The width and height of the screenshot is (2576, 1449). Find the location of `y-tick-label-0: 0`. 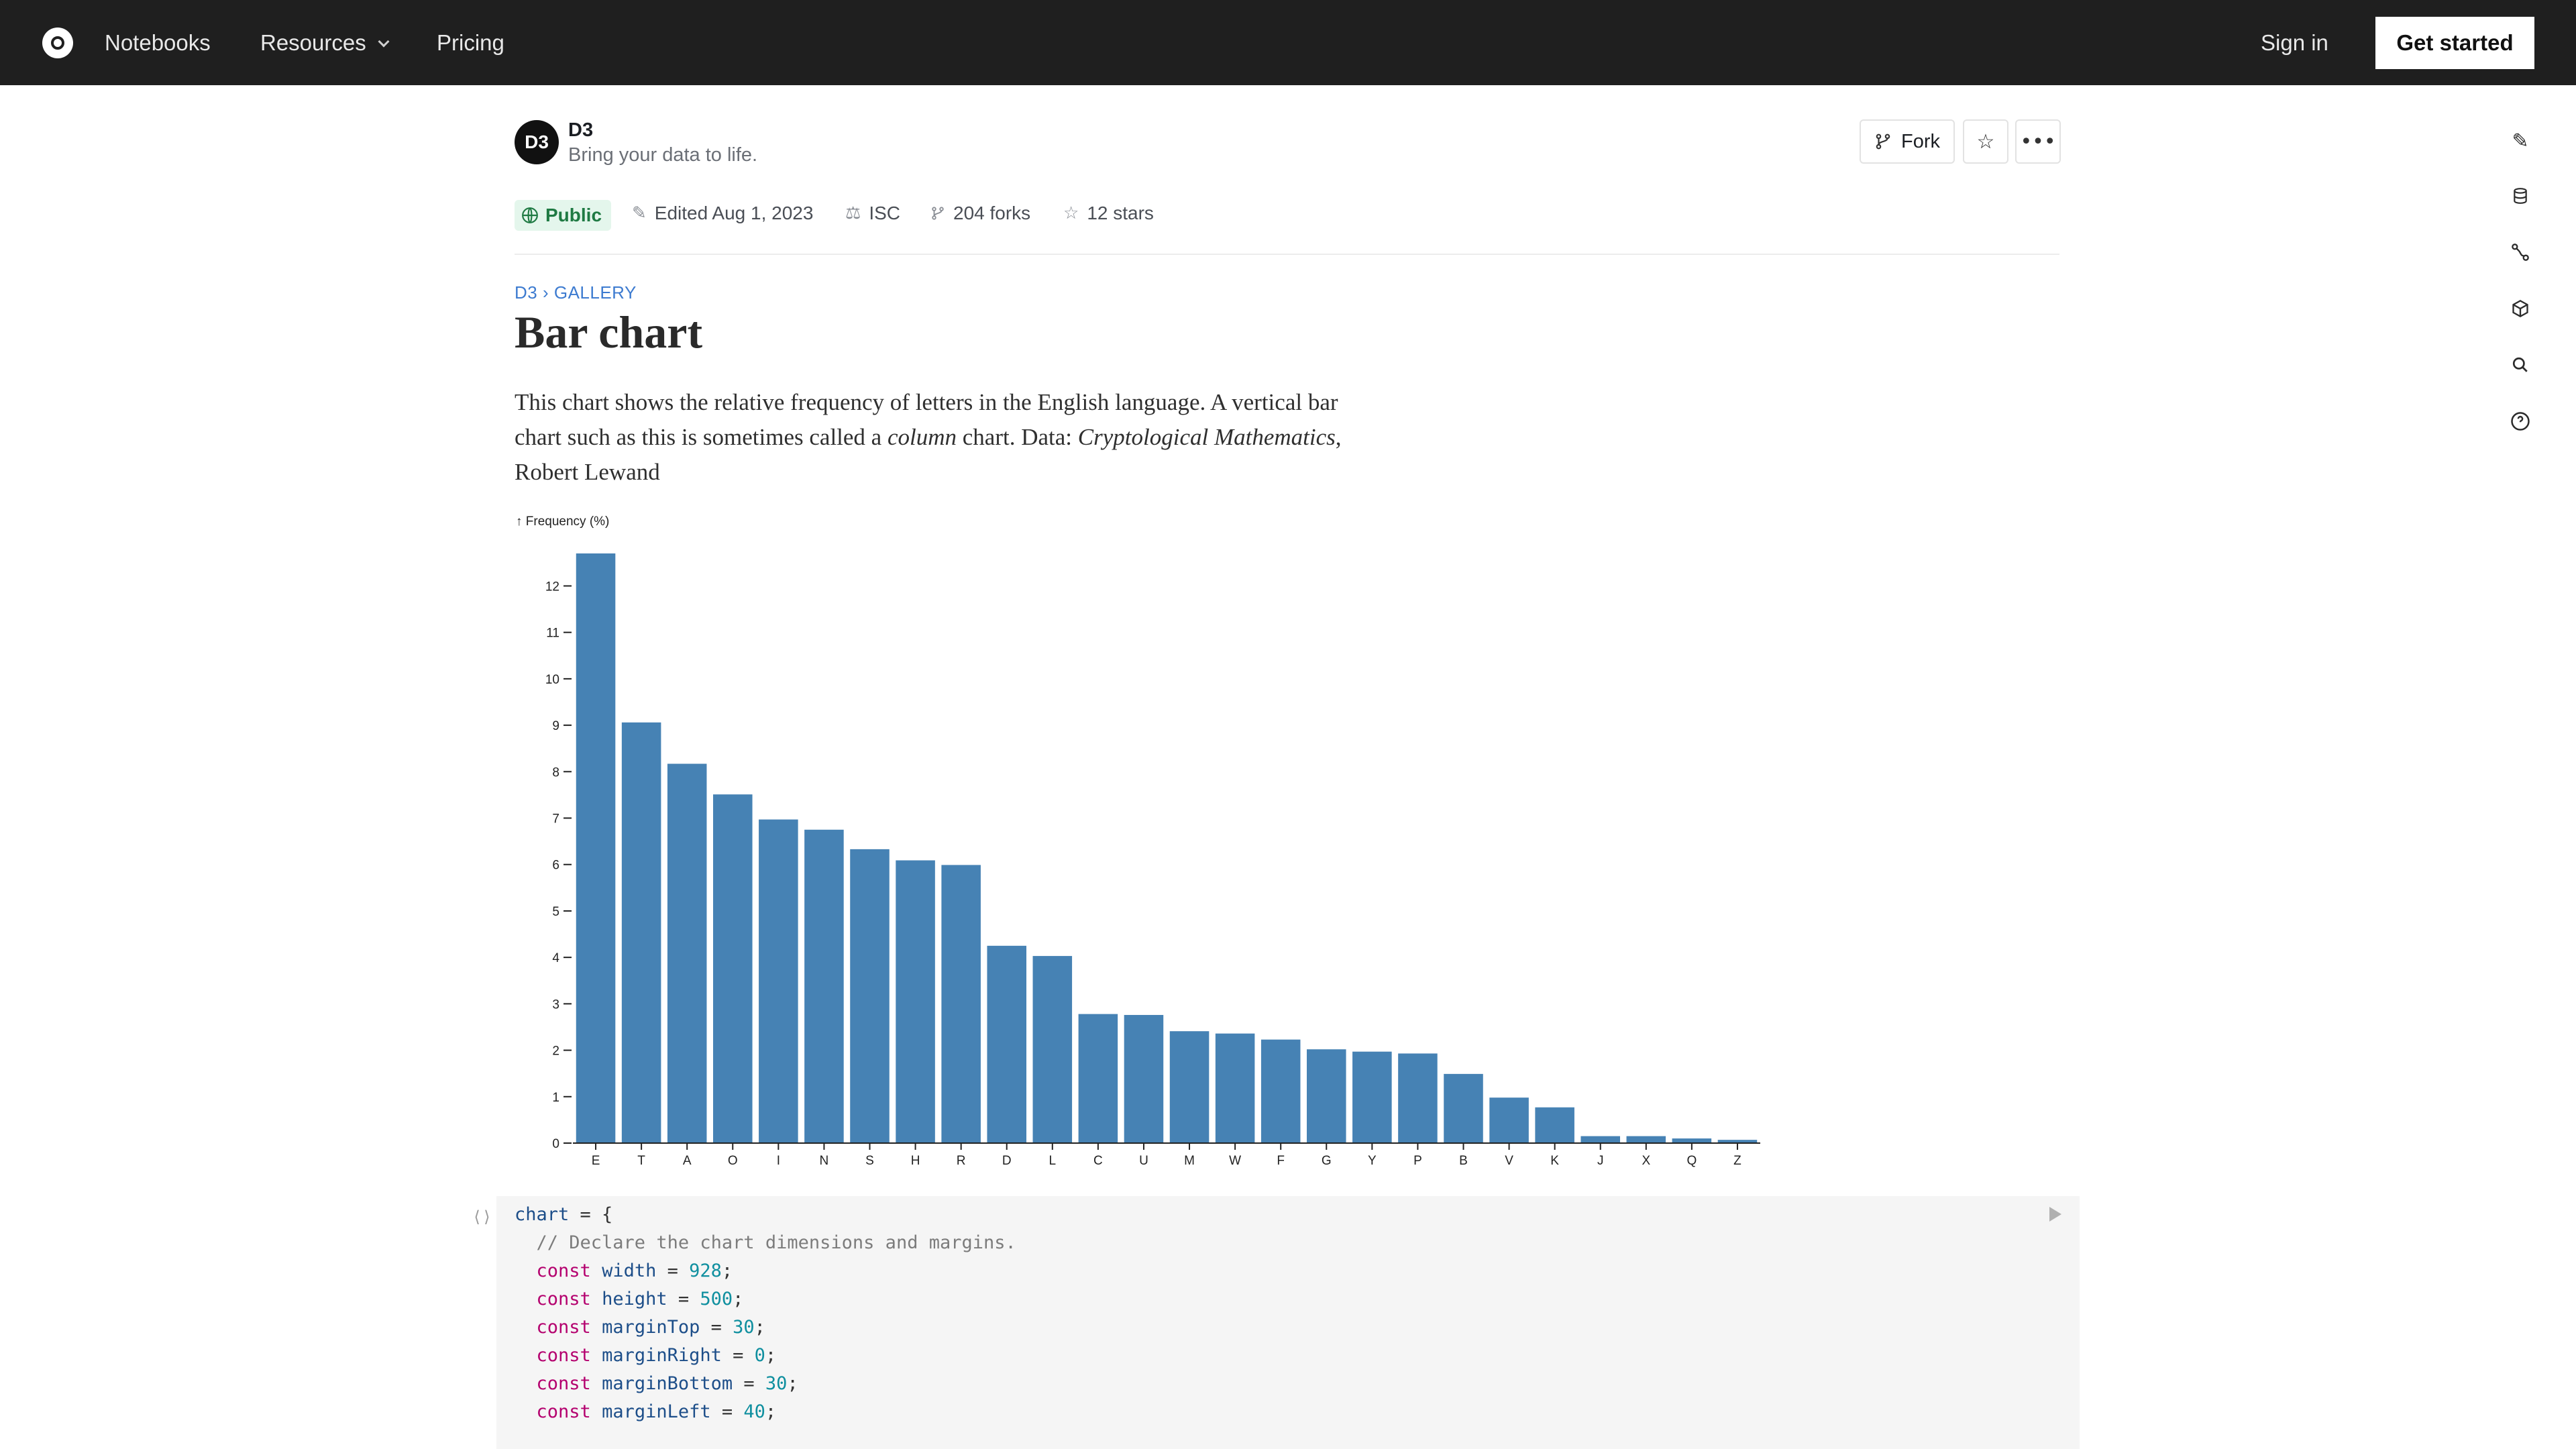

y-tick-label-0: 0 is located at coordinates (555, 1144).